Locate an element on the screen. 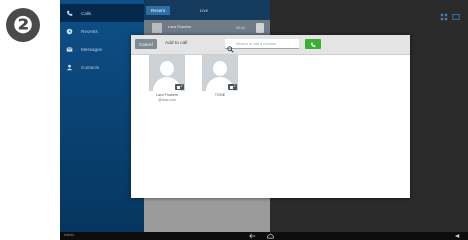  tab-live: Live is located at coordinates (204, 10).